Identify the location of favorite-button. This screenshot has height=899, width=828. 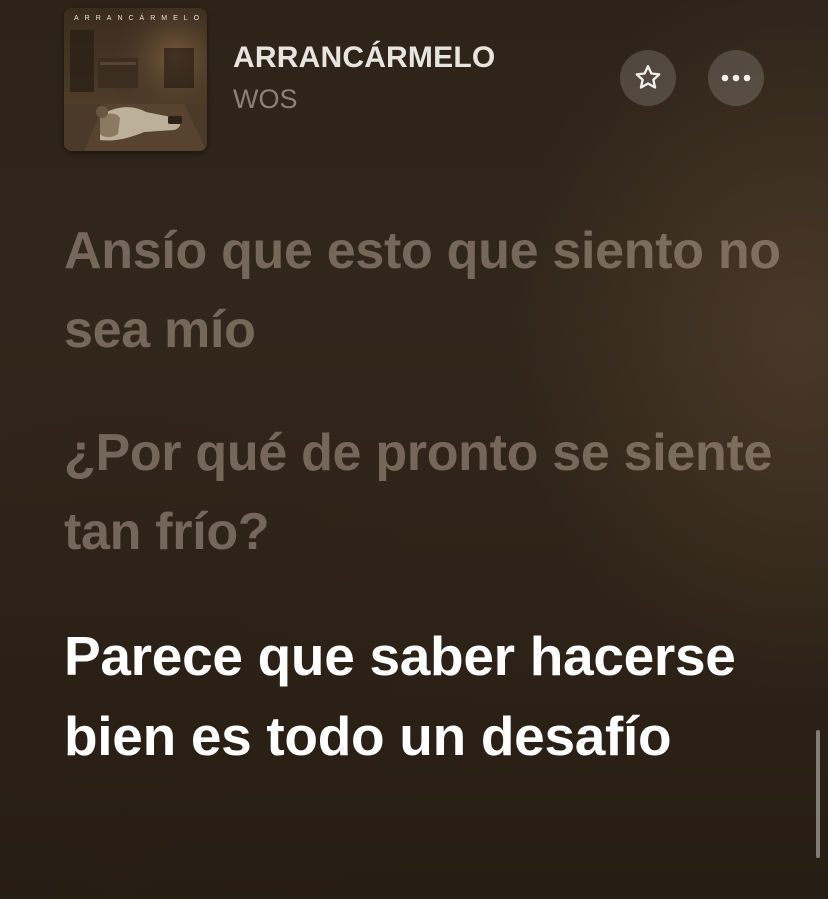
(648, 78).